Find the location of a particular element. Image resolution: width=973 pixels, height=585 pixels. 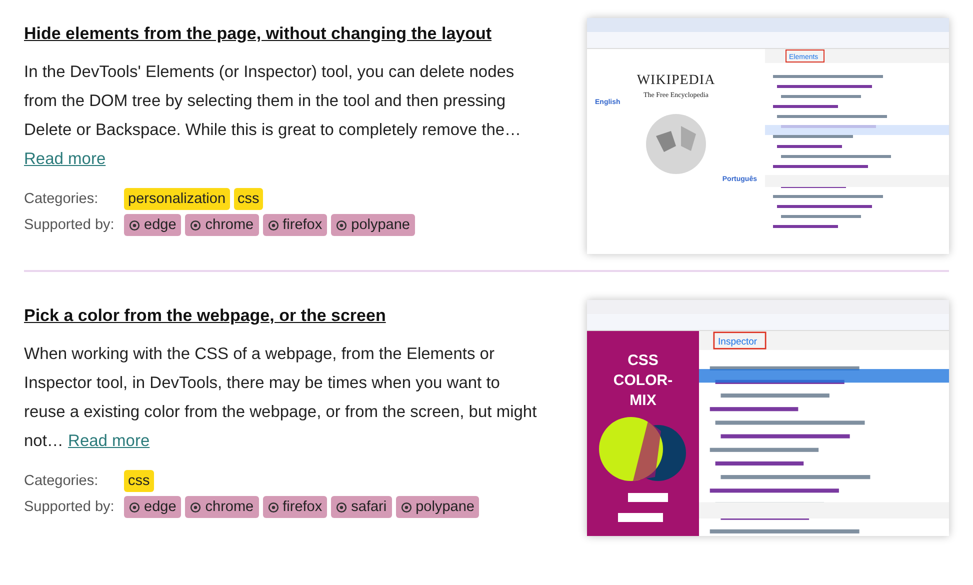

article-title-link: Hide elements from the page, without changing the layout is located at coordinates (258, 34).